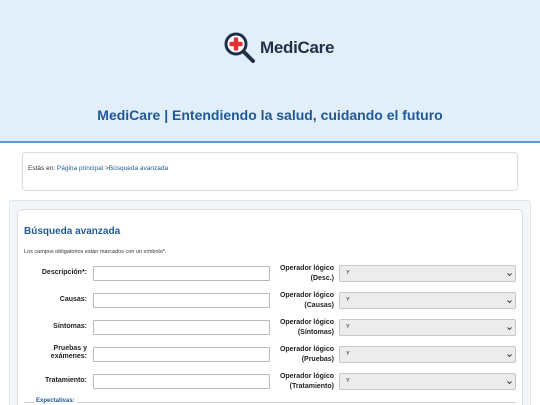 The height and width of the screenshot is (405, 540). Describe the element at coordinates (42, 168) in the screenshot. I see `breadcrumb-prefix: Estás en:` at that location.